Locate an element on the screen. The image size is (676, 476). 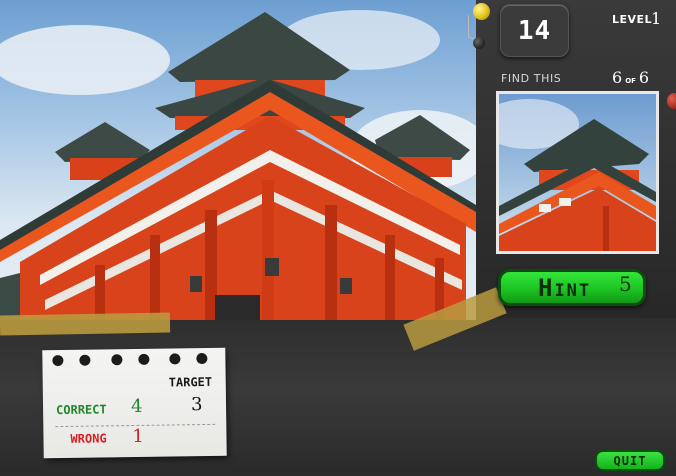
of-label: of is located at coordinates (630, 80).